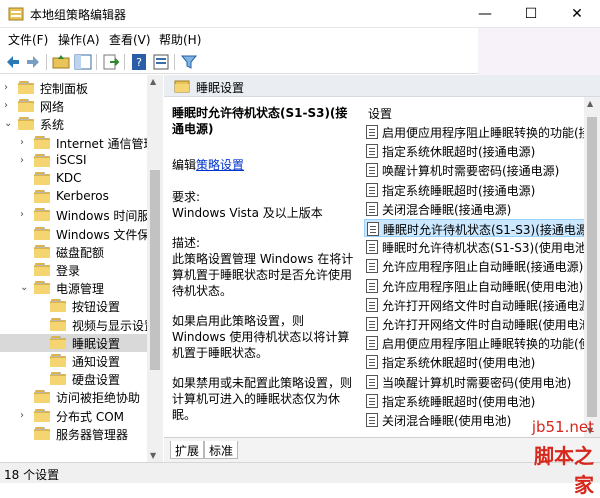 The width and height of the screenshot is (600, 498). Describe the element at coordinates (564, 470) in the screenshot. I see `watermark-name: 脚本之家` at that location.